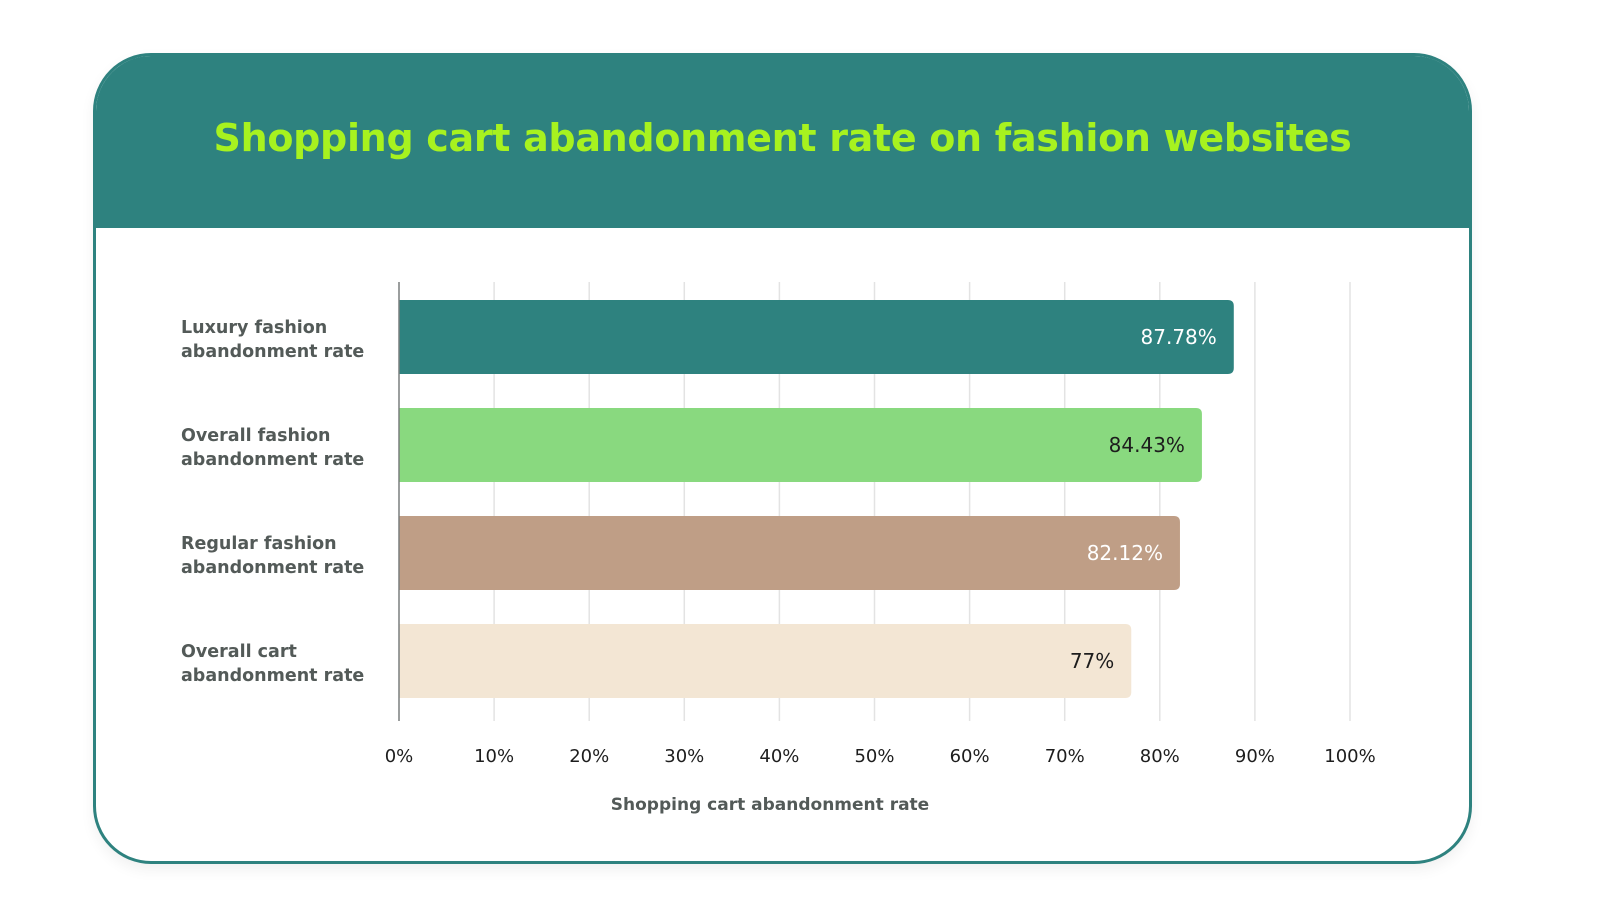 Image resolution: width=1615 pixels, height=921 pixels. I want to click on category-label: Overall fashion abandonment rate, so click(272, 448).